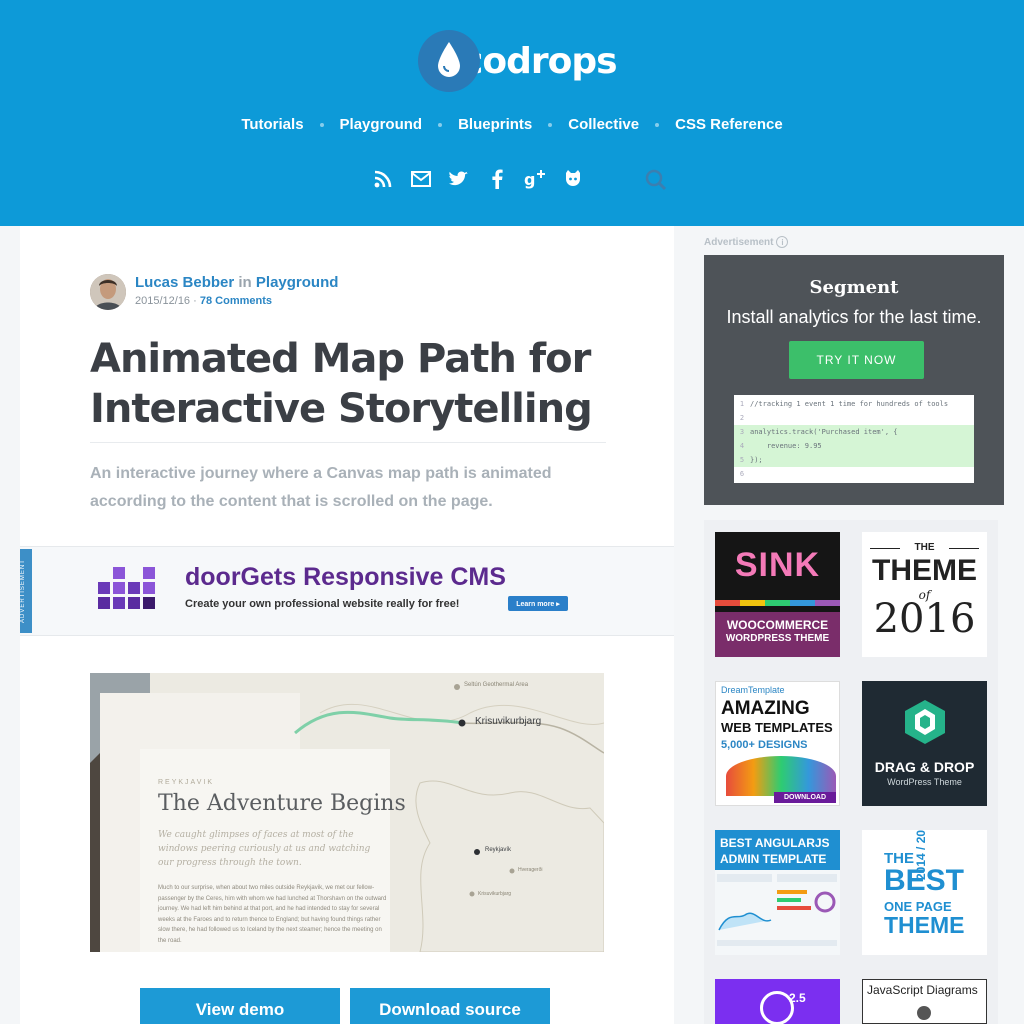  I want to click on sponsor-js-diagrams: JavaScript Diagrams, so click(924, 1001).